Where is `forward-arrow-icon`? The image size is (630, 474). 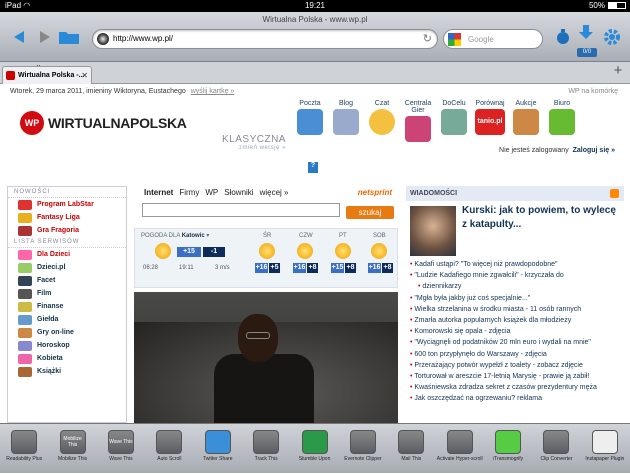 forward-arrow-icon is located at coordinates (45, 37).